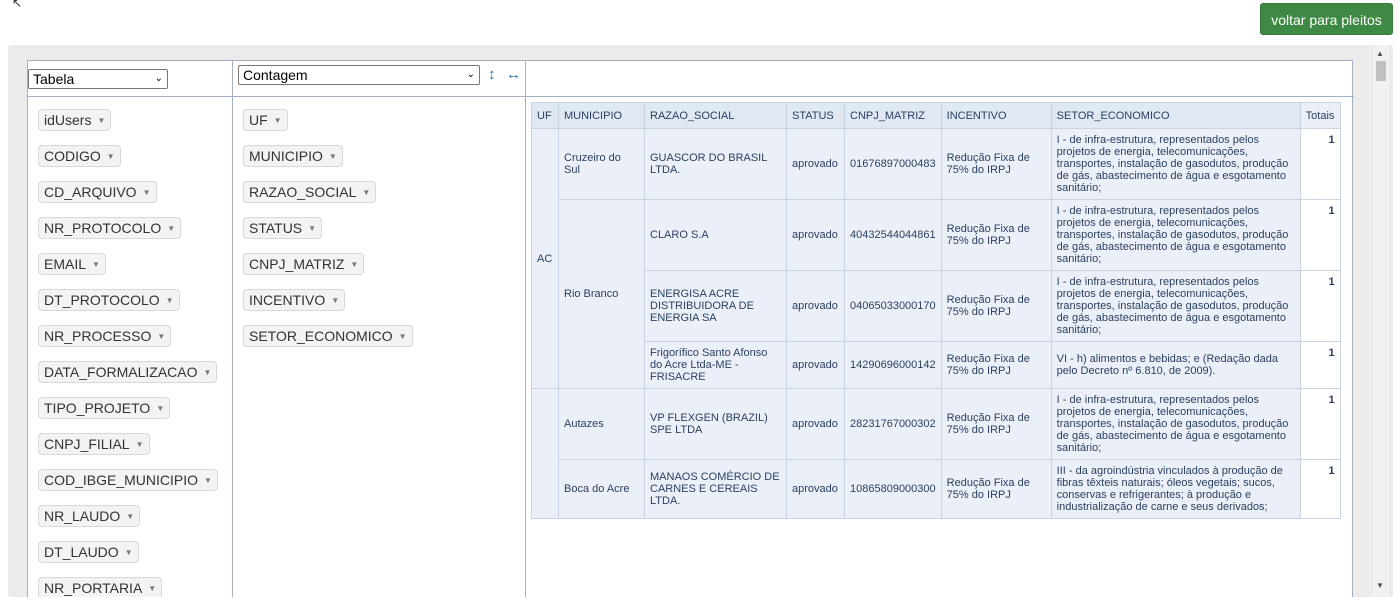 The height and width of the screenshot is (607, 1399). Describe the element at coordinates (1381, 321) in the screenshot. I see `vertical-scrollbar: ▲ ▼` at that location.